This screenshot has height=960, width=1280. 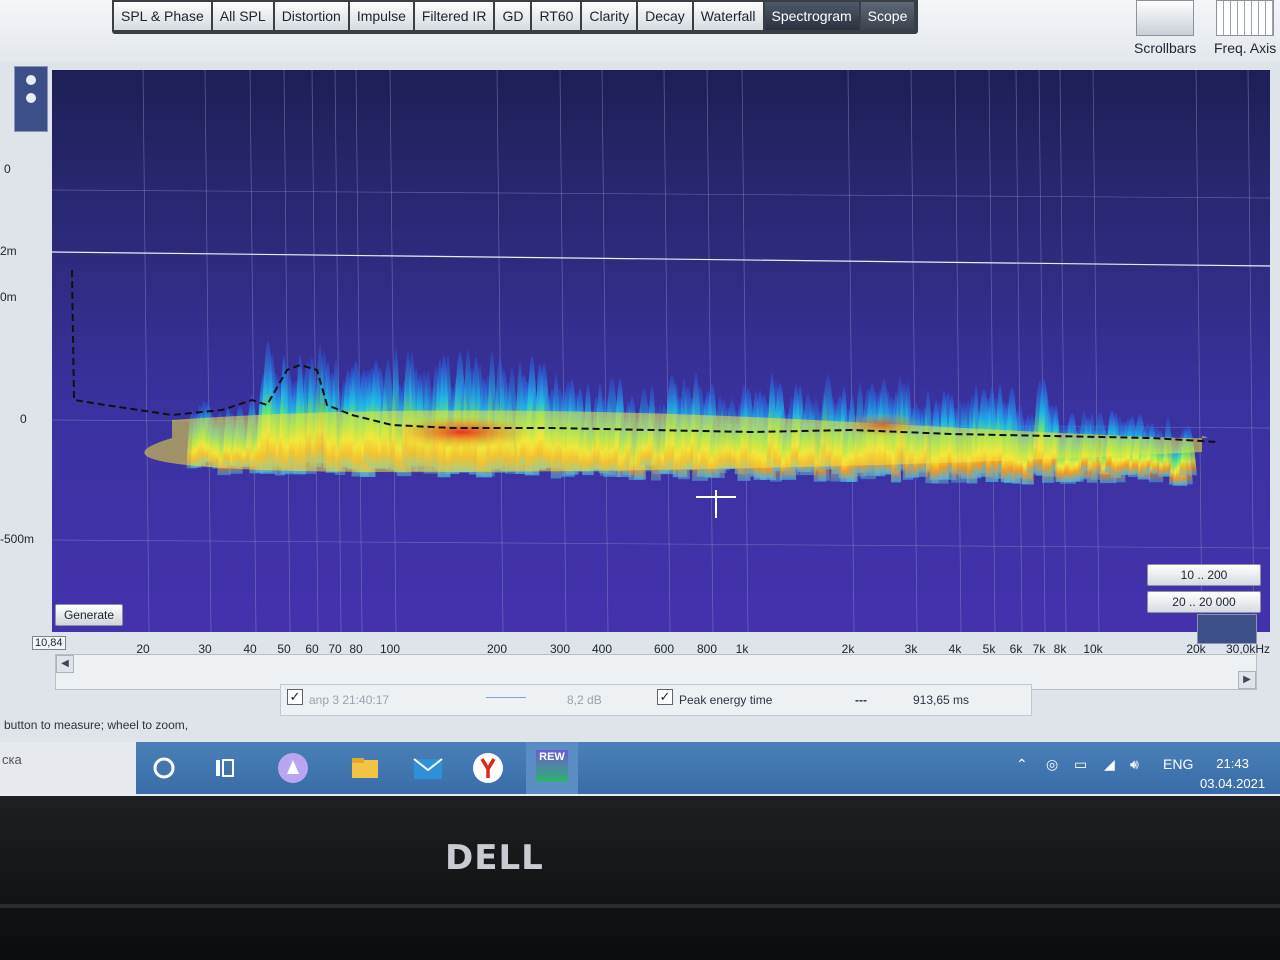 I want to click on peak-energy-style: ---, so click(x=861, y=700).